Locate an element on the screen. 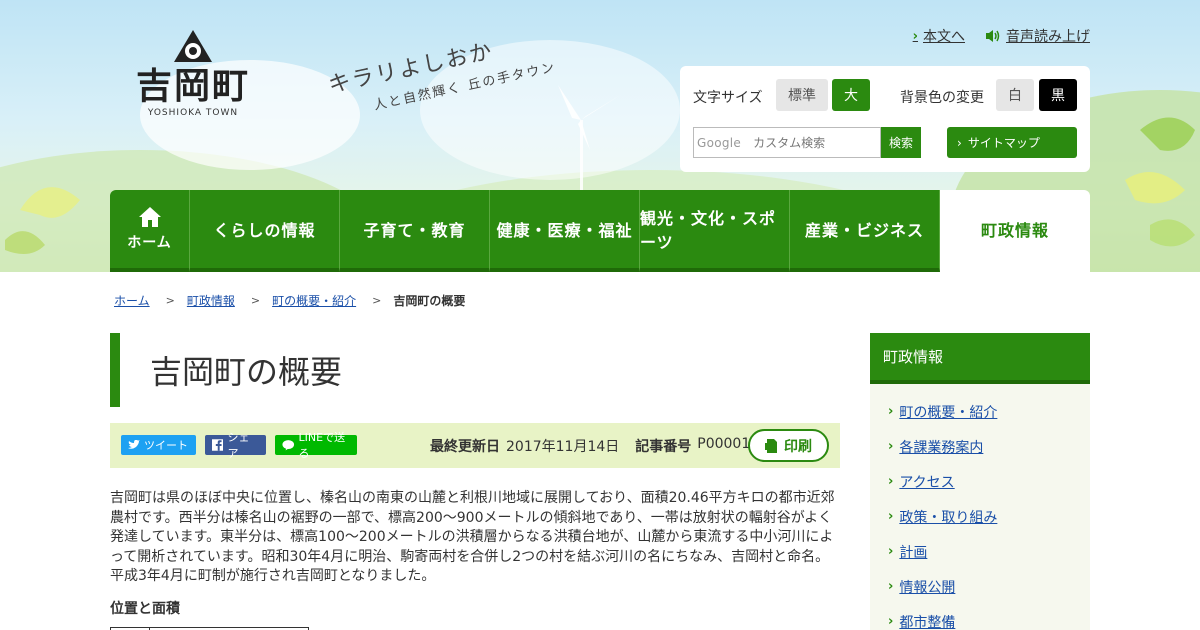  article-meta: 最終更新日 2017年11月14日 記事番号 P000016 is located at coordinates (594, 446).